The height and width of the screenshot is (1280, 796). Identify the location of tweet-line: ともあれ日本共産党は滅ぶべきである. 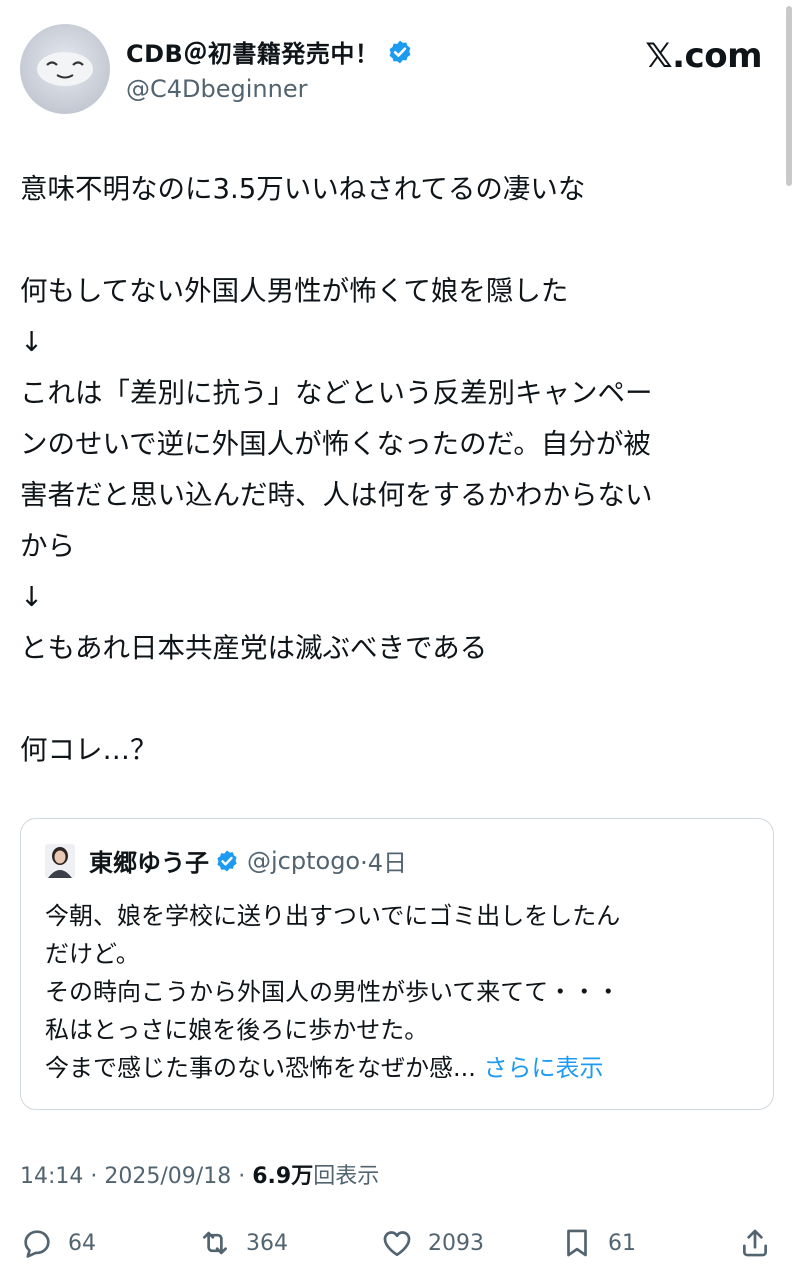
(254, 648).